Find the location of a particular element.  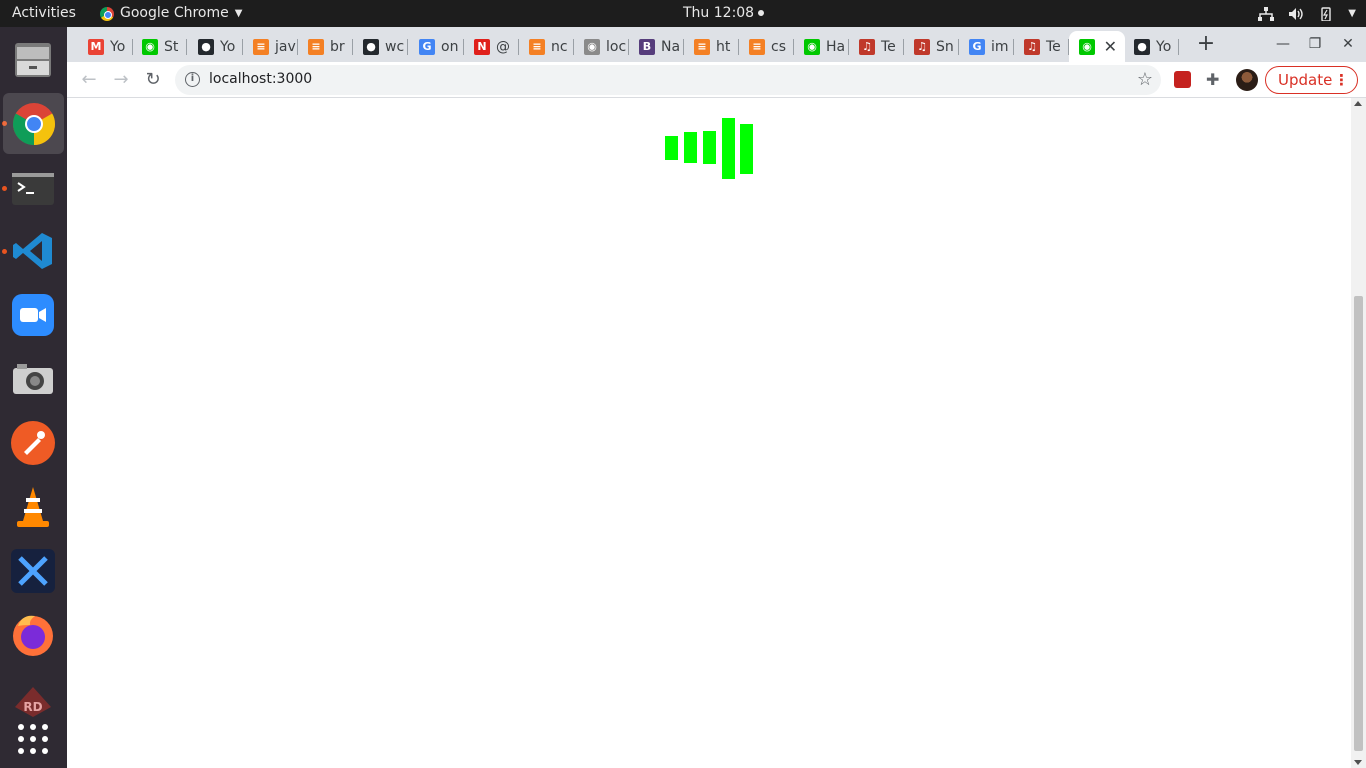

tab: ≡ cs is located at coordinates (766, 46).